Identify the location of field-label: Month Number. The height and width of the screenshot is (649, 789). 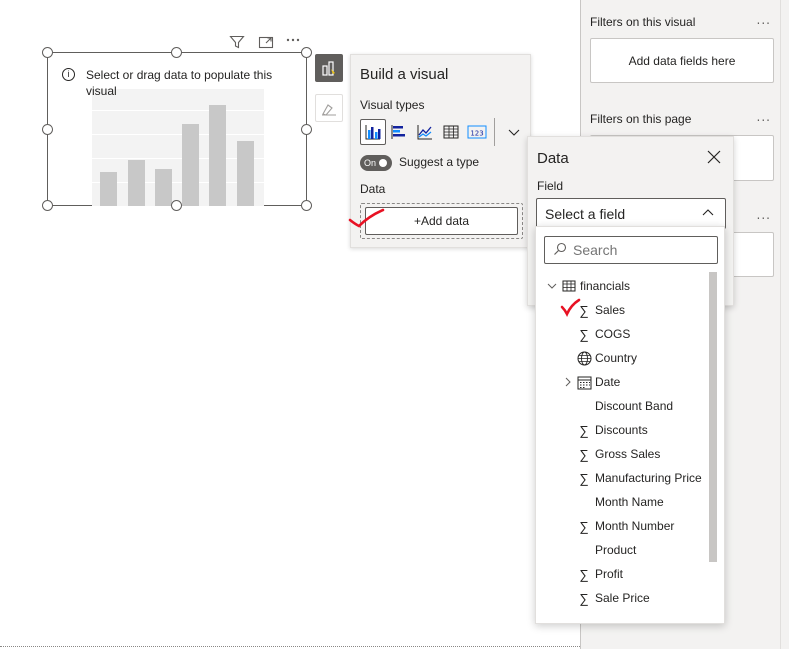
(635, 526).